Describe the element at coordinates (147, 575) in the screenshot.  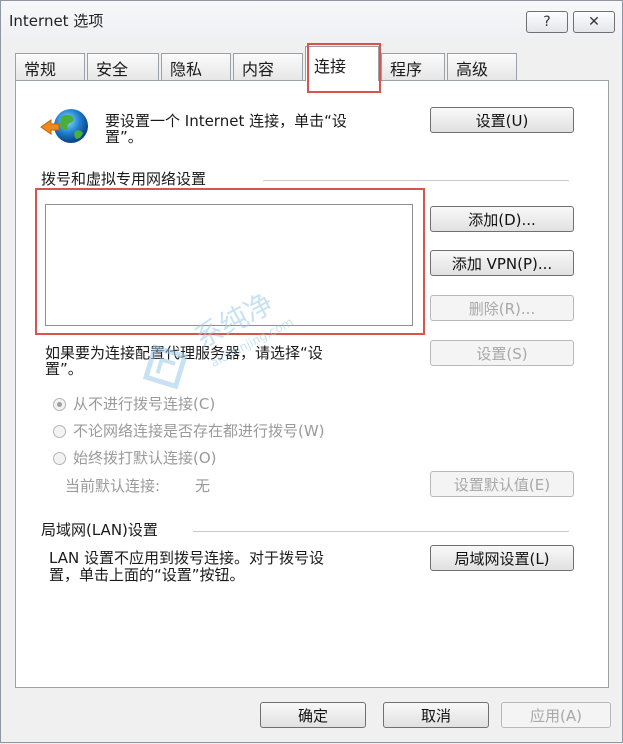
I see `lan-text-line2: 置，单击上面的“设置”按钮。` at that location.